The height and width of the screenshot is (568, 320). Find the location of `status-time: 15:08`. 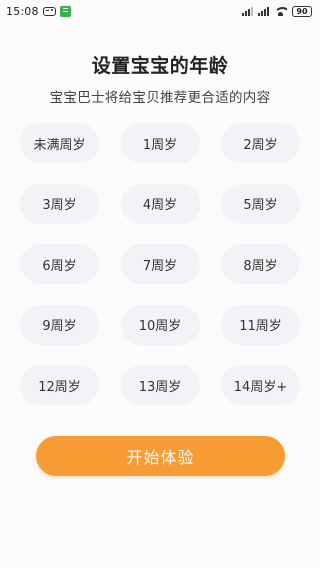

status-time: 15:08 is located at coordinates (22, 11).